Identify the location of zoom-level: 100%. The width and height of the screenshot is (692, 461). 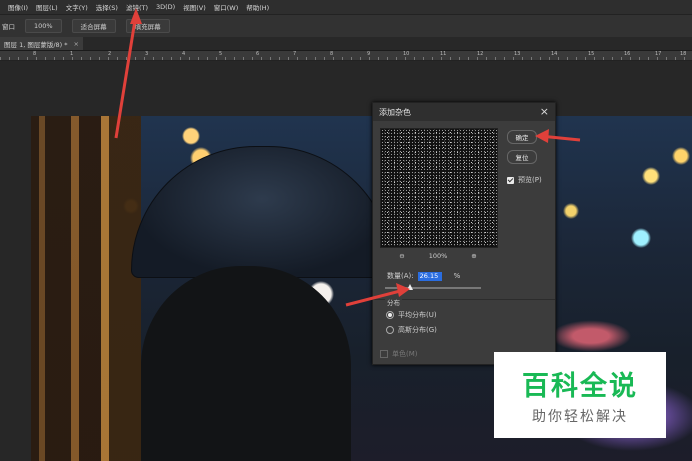
(438, 256).